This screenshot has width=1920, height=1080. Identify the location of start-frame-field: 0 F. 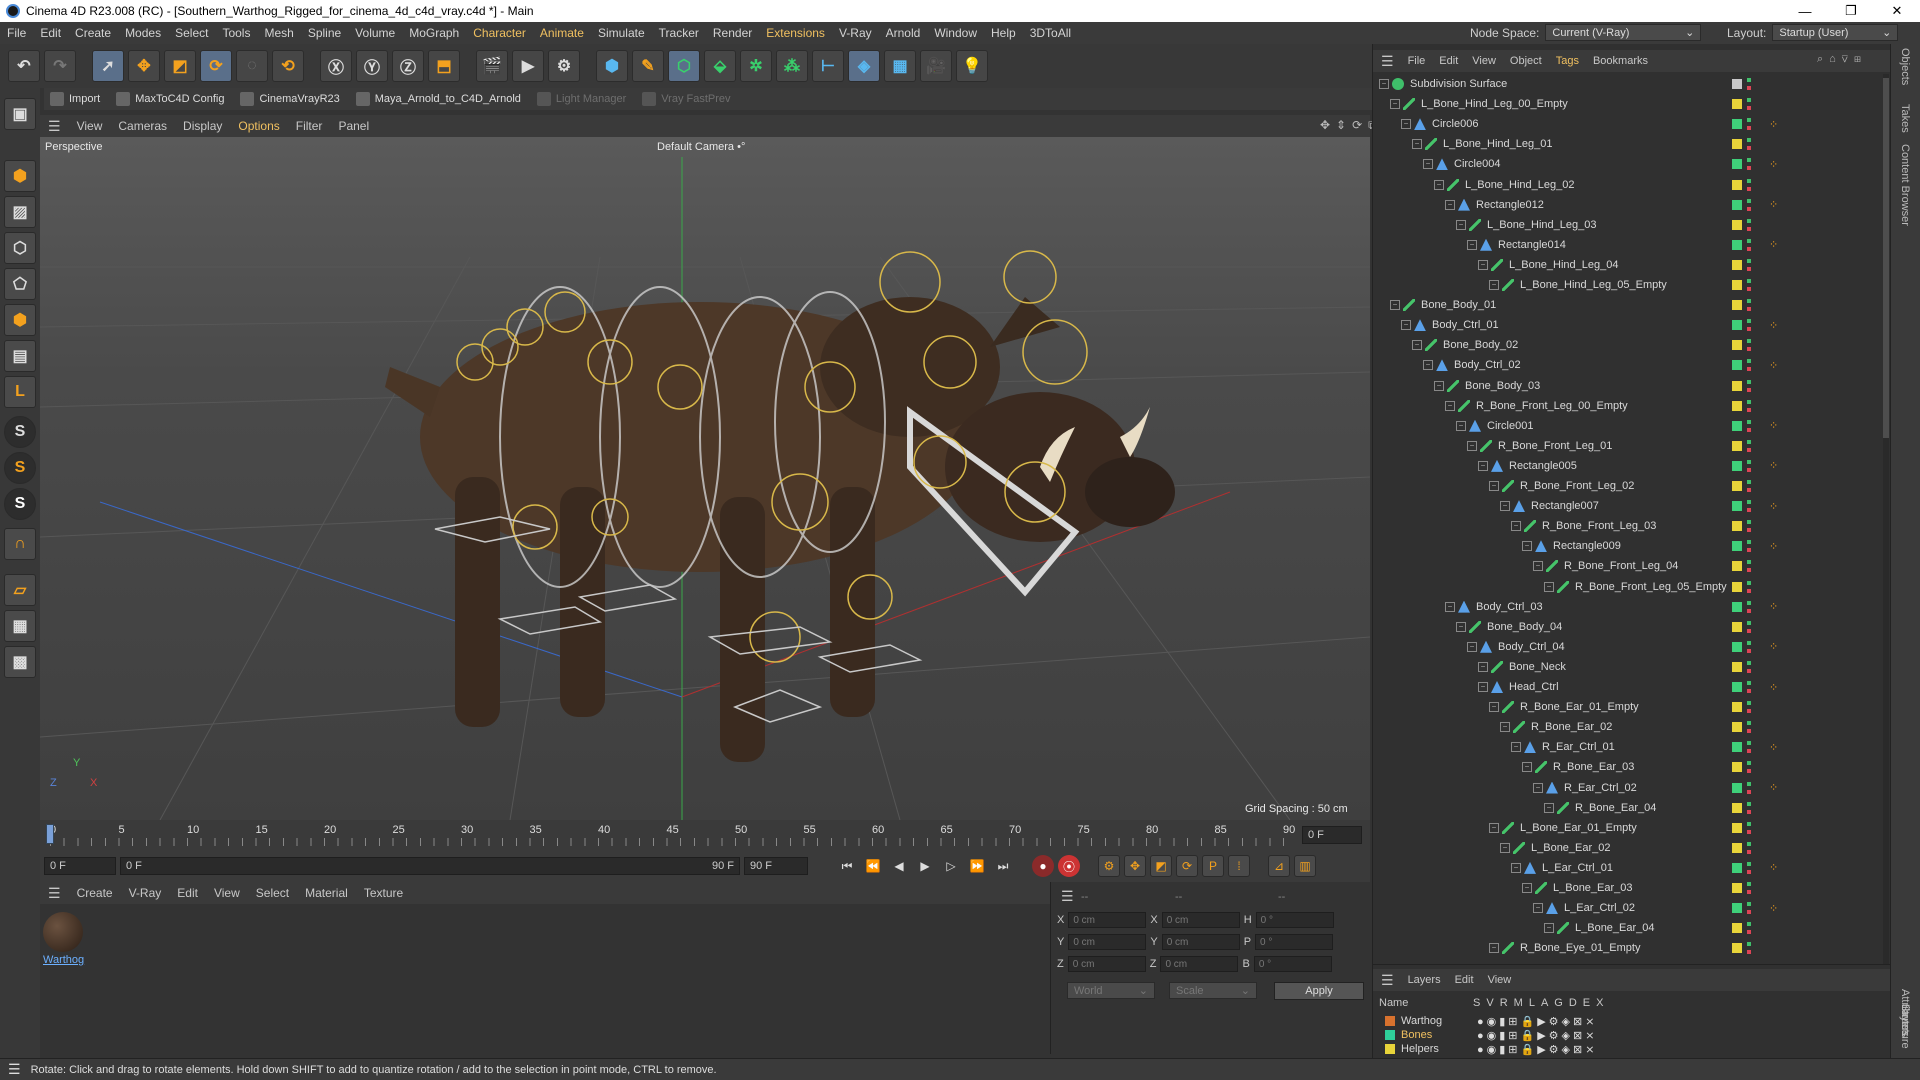
(80, 866).